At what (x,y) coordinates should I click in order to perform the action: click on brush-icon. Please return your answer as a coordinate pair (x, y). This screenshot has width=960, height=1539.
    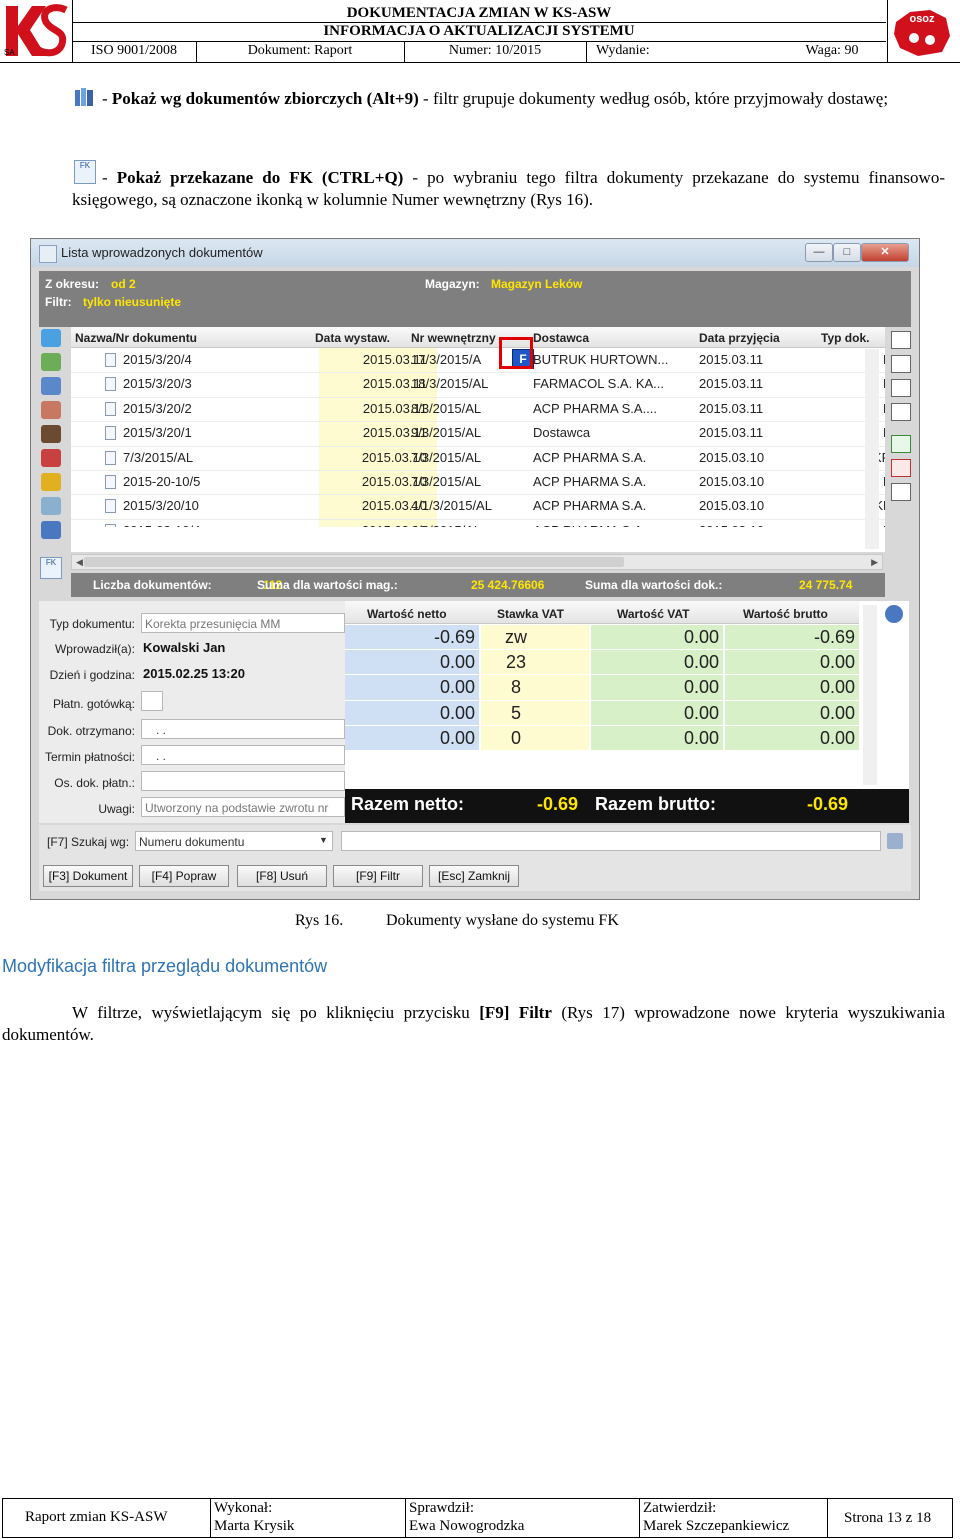
    Looking at the image, I should click on (895, 841).